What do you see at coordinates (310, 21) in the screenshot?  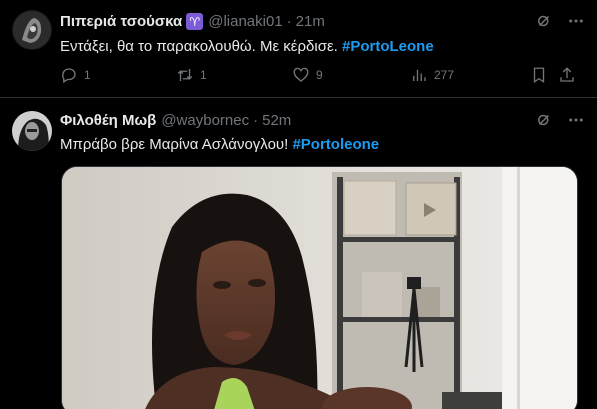 I see `timestamp: 21m` at bounding box center [310, 21].